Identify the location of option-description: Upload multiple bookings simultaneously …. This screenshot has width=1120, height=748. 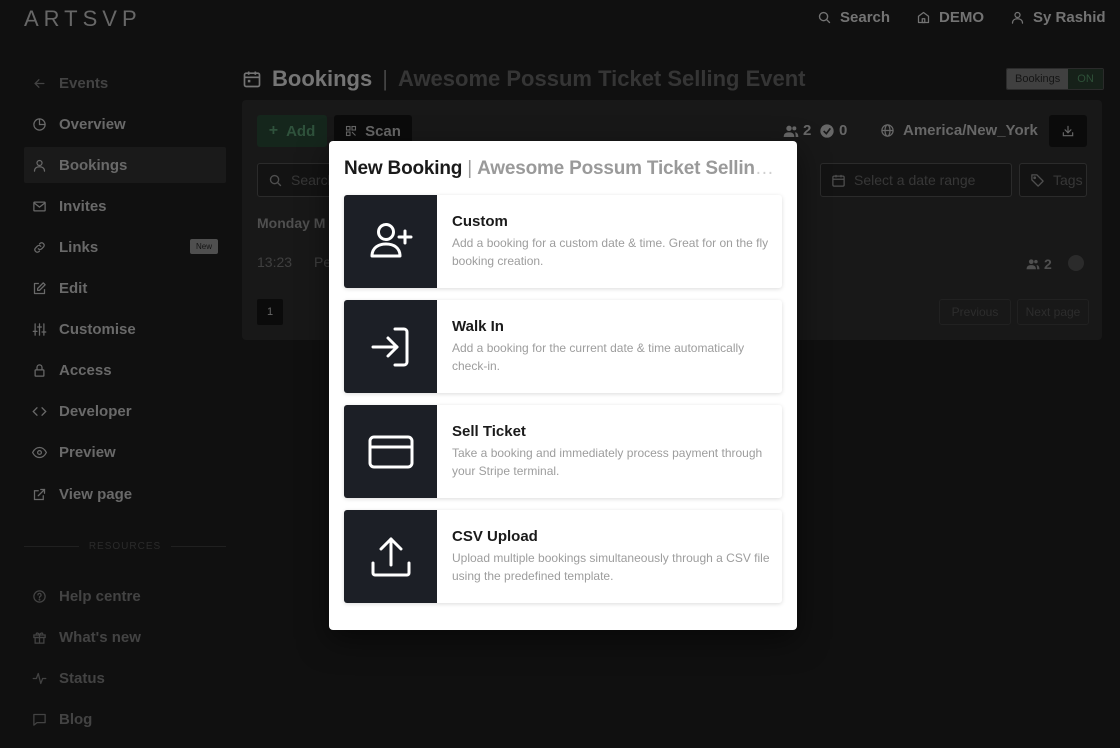
(611, 567).